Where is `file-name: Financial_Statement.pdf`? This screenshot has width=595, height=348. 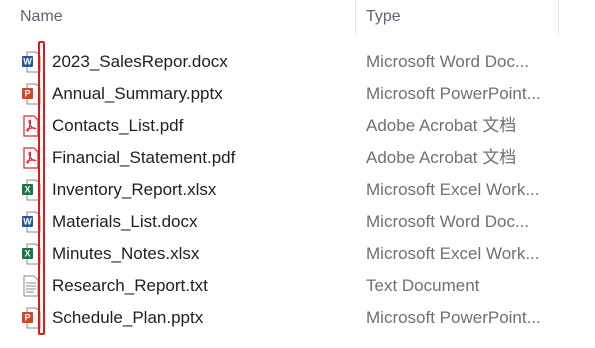
file-name: Financial_Statement.pdf is located at coordinates (144, 157).